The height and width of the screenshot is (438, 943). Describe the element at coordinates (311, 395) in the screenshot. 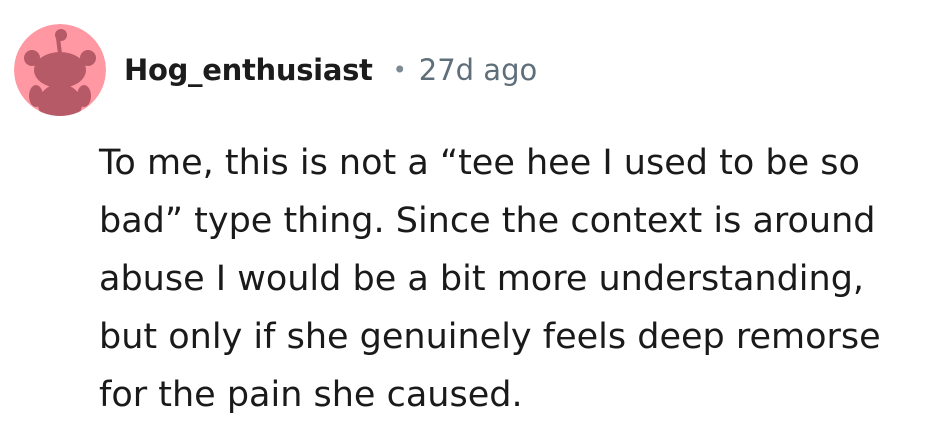

I see `comment-body-line: for the pain she caused.` at that location.